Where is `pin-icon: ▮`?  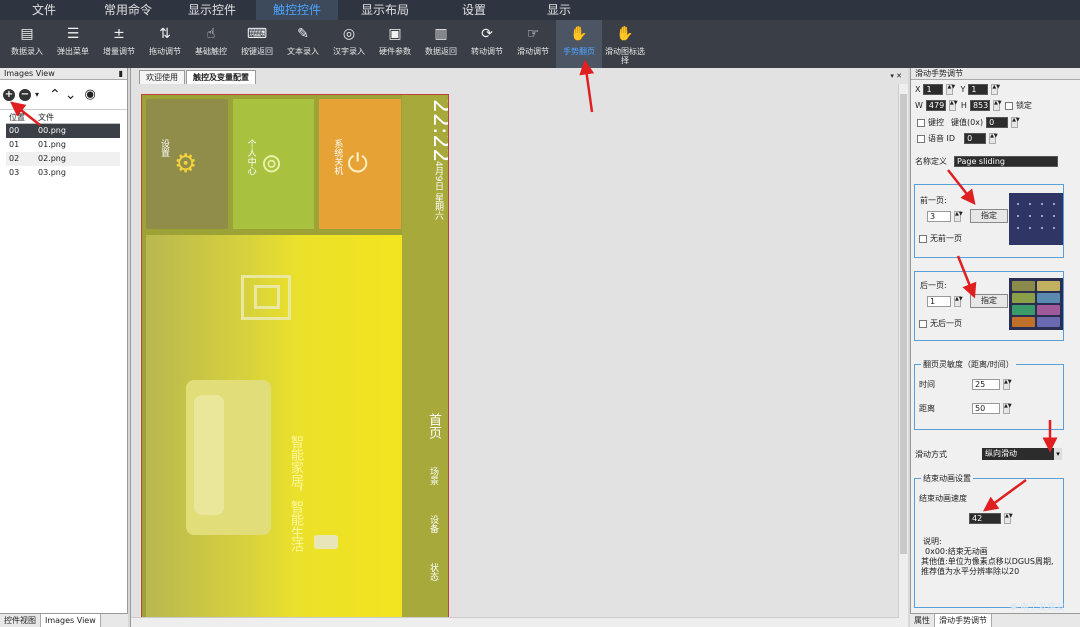
pin-icon: ▮ is located at coordinates (121, 73).